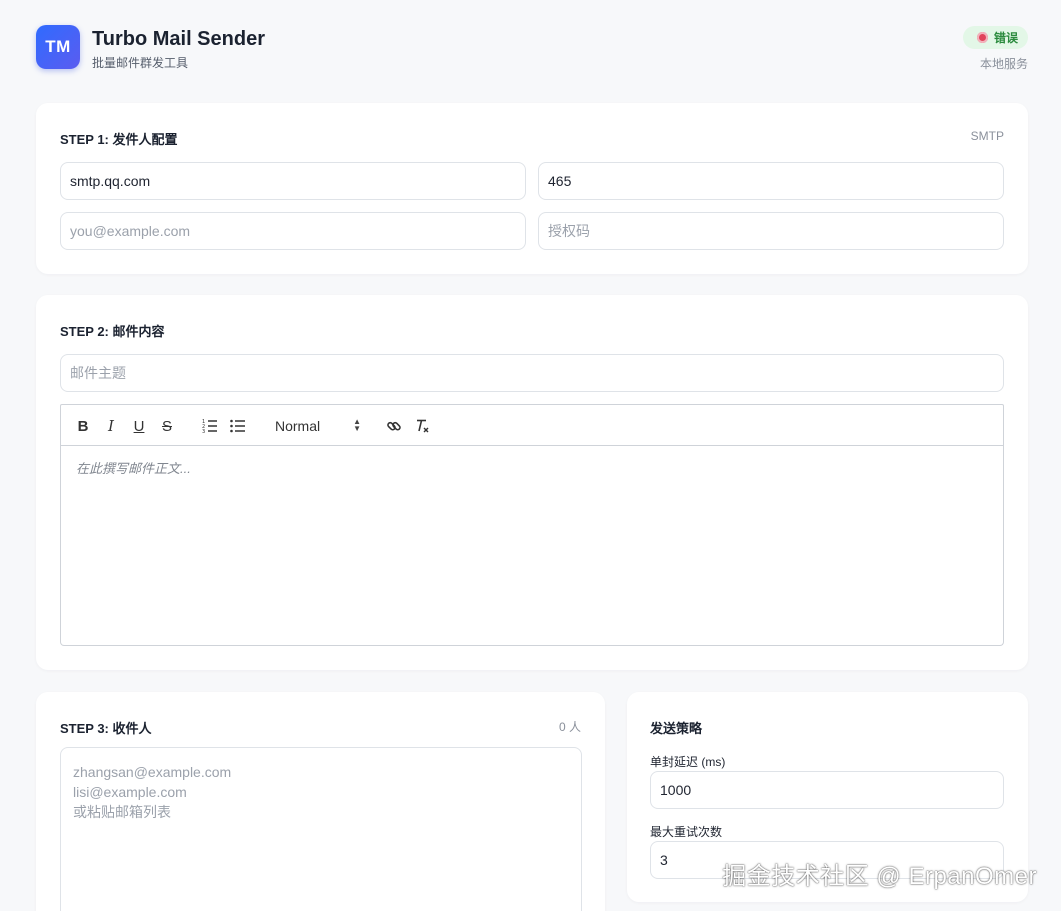 The height and width of the screenshot is (911, 1061). What do you see at coordinates (987, 136) in the screenshot?
I see `step1-meta: SMTP` at bounding box center [987, 136].